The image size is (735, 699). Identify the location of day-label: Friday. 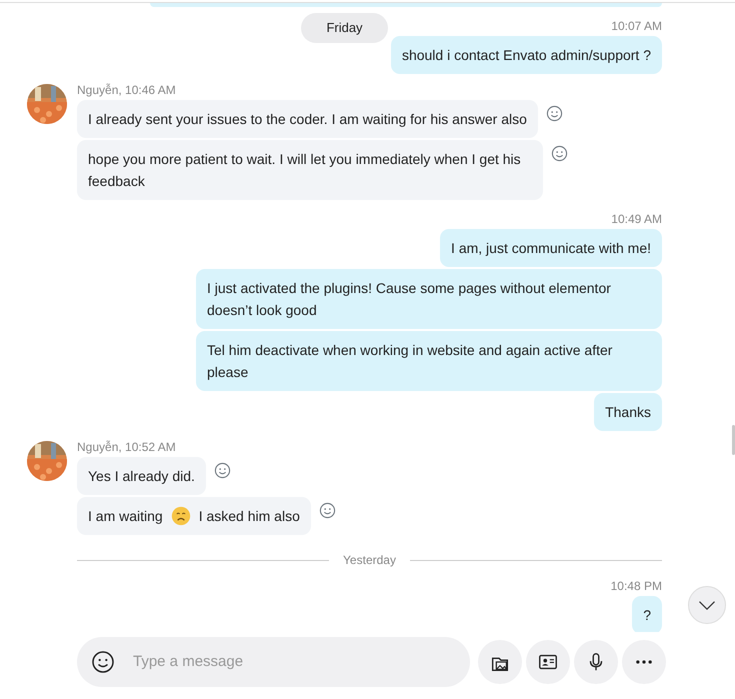
(344, 28).